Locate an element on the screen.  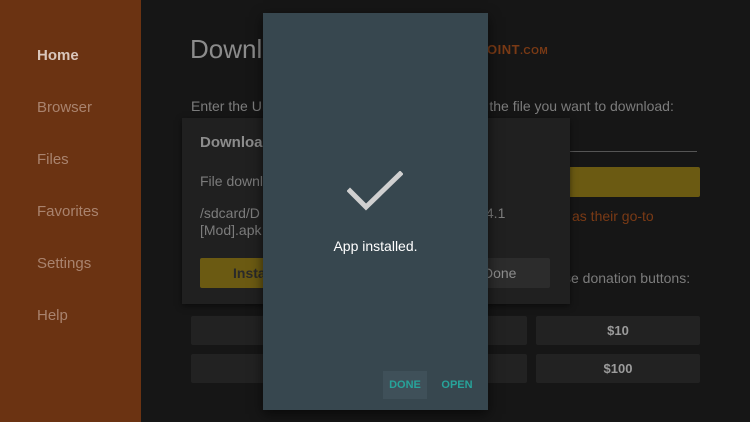
installer-done-button: DONE is located at coordinates (405, 385).